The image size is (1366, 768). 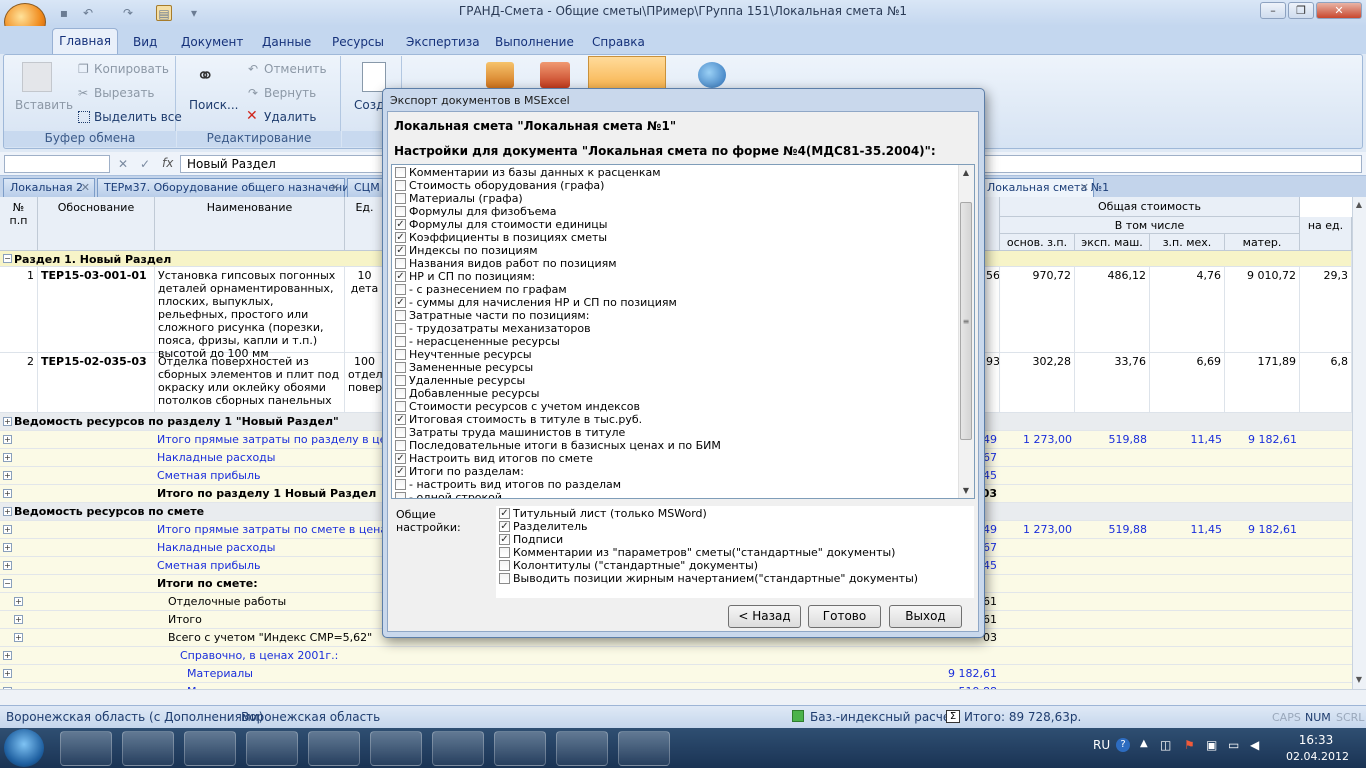 What do you see at coordinates (1301, 10) in the screenshot?
I see `maximize-button: ❐` at bounding box center [1301, 10].